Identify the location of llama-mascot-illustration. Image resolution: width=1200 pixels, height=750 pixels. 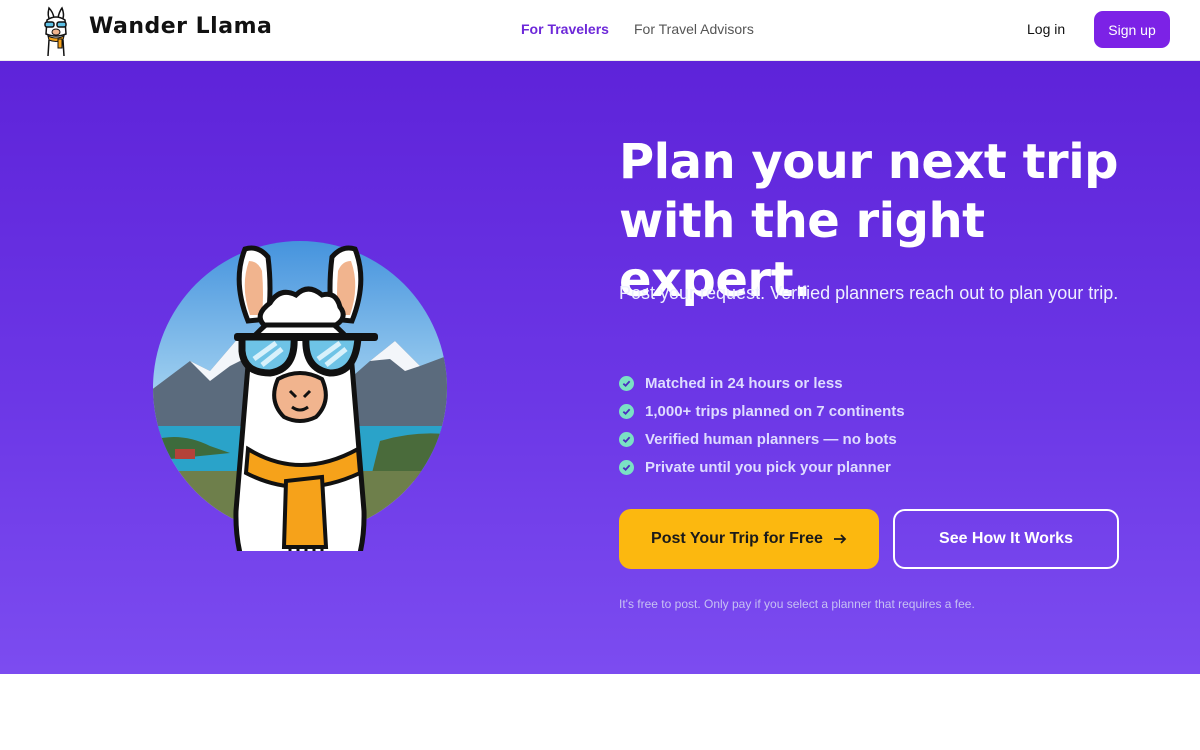
(300, 396).